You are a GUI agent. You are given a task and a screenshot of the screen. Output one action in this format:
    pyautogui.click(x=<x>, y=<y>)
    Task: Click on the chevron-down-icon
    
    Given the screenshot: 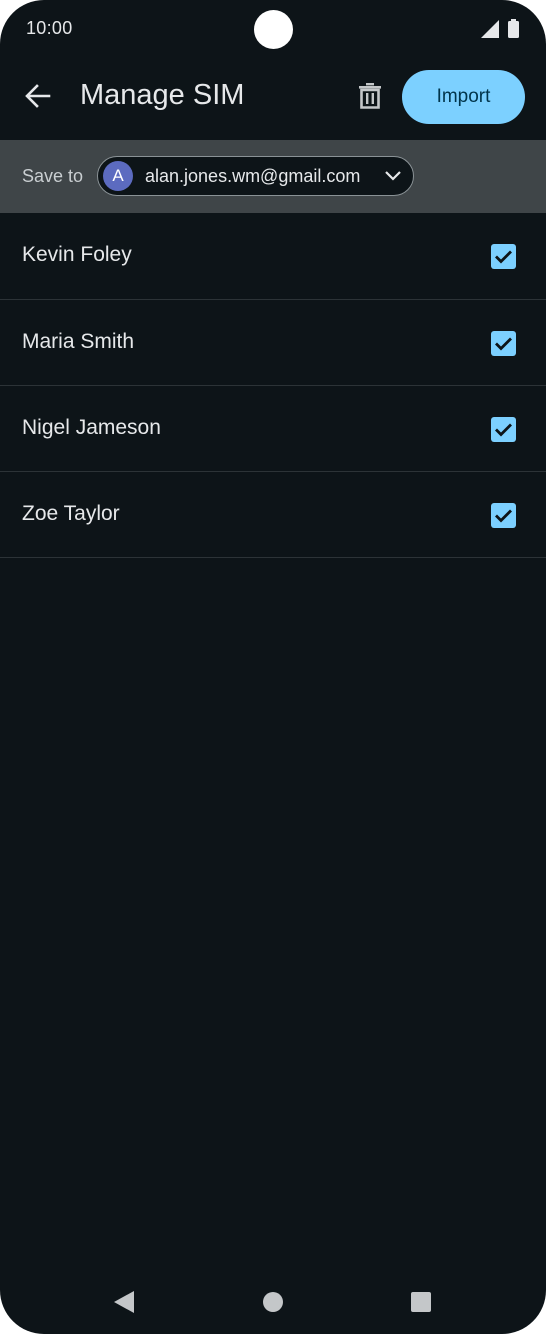 What is the action you would take?
    pyautogui.click(x=393, y=176)
    